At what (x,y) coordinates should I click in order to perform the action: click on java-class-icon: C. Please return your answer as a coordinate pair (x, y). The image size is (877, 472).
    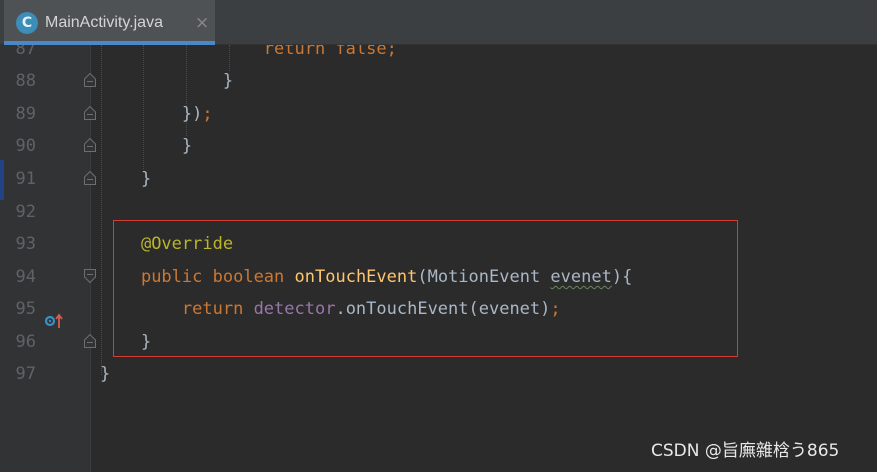
    Looking at the image, I should click on (27, 23).